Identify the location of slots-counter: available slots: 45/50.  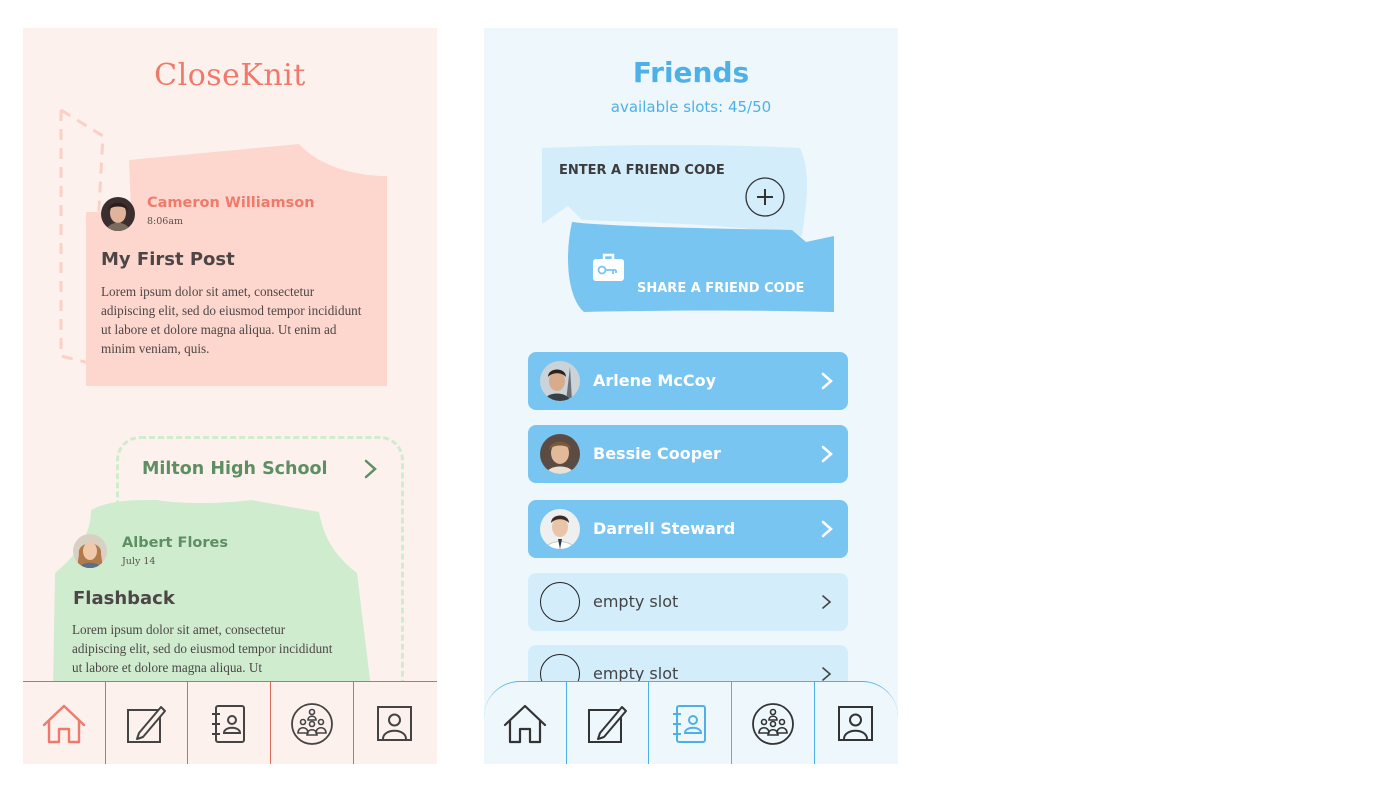
(691, 107).